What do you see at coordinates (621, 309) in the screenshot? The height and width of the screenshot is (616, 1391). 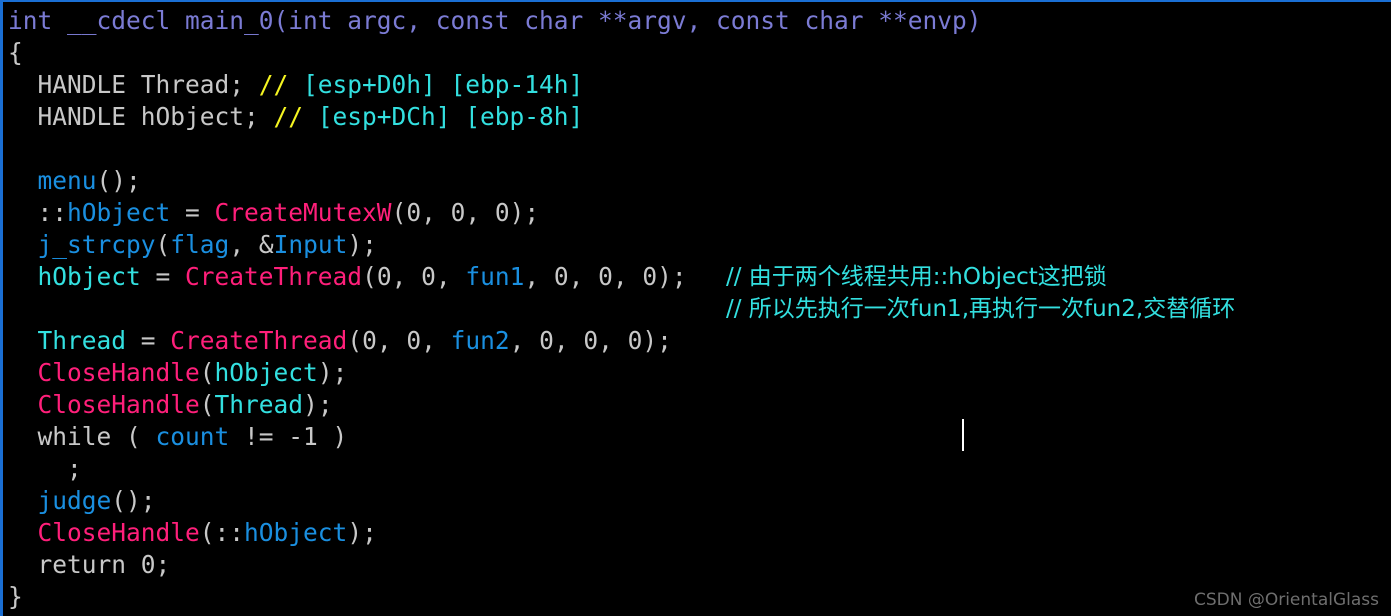 I see `code-line: // 所以先执行一次fun1,再执行一次fun2,交替循环` at bounding box center [621, 309].